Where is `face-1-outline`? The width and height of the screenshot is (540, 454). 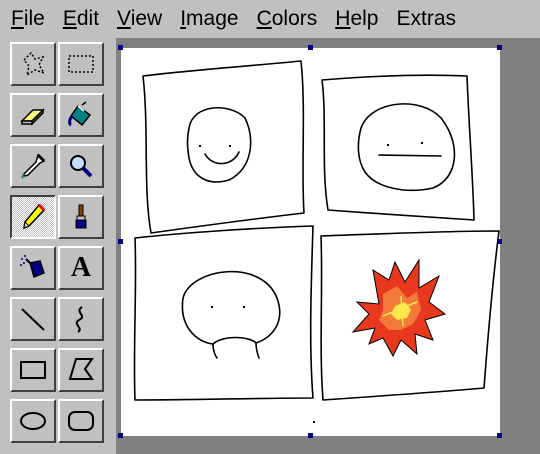
face-1-outline is located at coordinates (219, 145).